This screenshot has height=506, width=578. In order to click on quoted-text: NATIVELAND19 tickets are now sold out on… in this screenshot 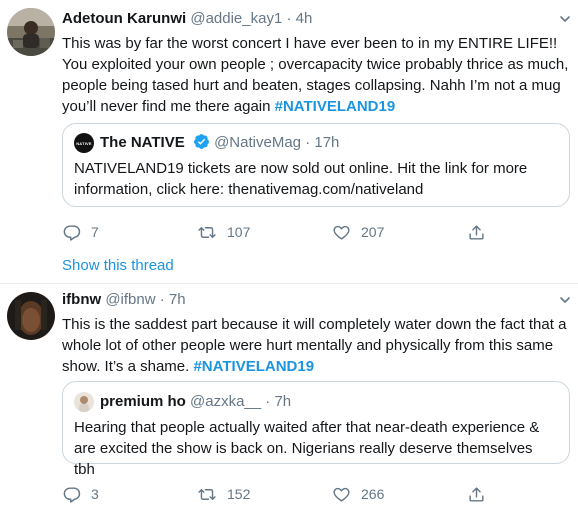, I will do `click(301, 179)`.